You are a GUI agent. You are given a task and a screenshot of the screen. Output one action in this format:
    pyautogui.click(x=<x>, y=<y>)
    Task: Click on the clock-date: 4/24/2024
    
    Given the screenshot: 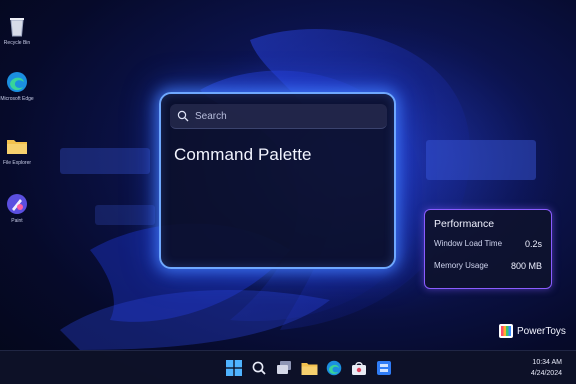 What is the action you would take?
    pyautogui.click(x=546, y=373)
    